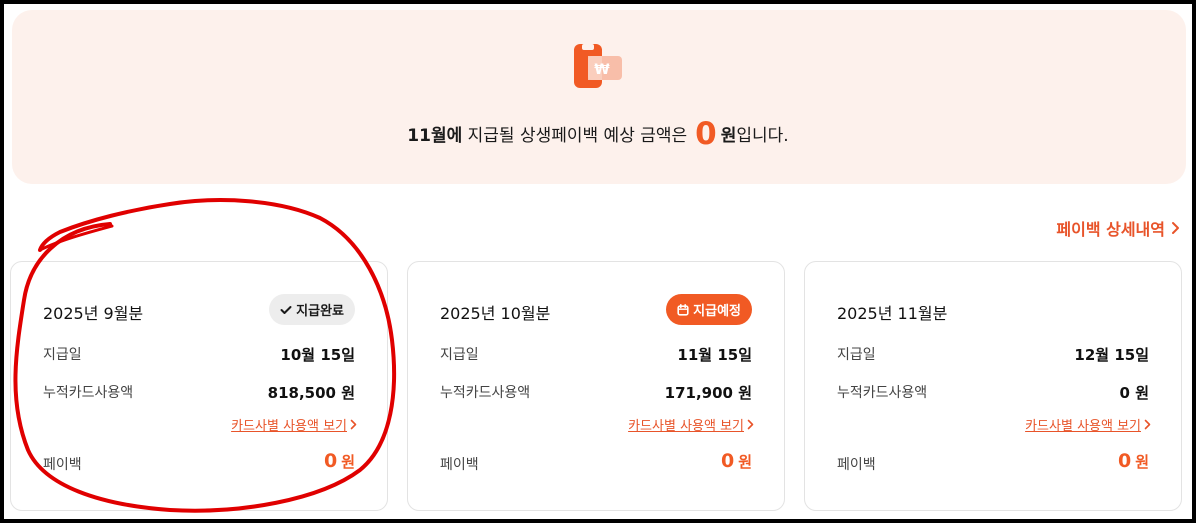 The width and height of the screenshot is (1196, 523). Describe the element at coordinates (1134, 393) in the screenshot. I see `card-usage-value: 0 원` at that location.